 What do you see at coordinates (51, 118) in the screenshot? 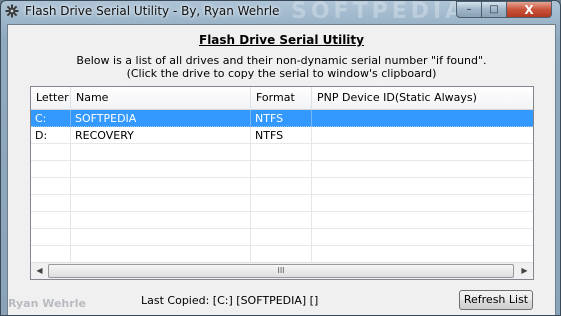
I see `cell-letter: C:` at bounding box center [51, 118].